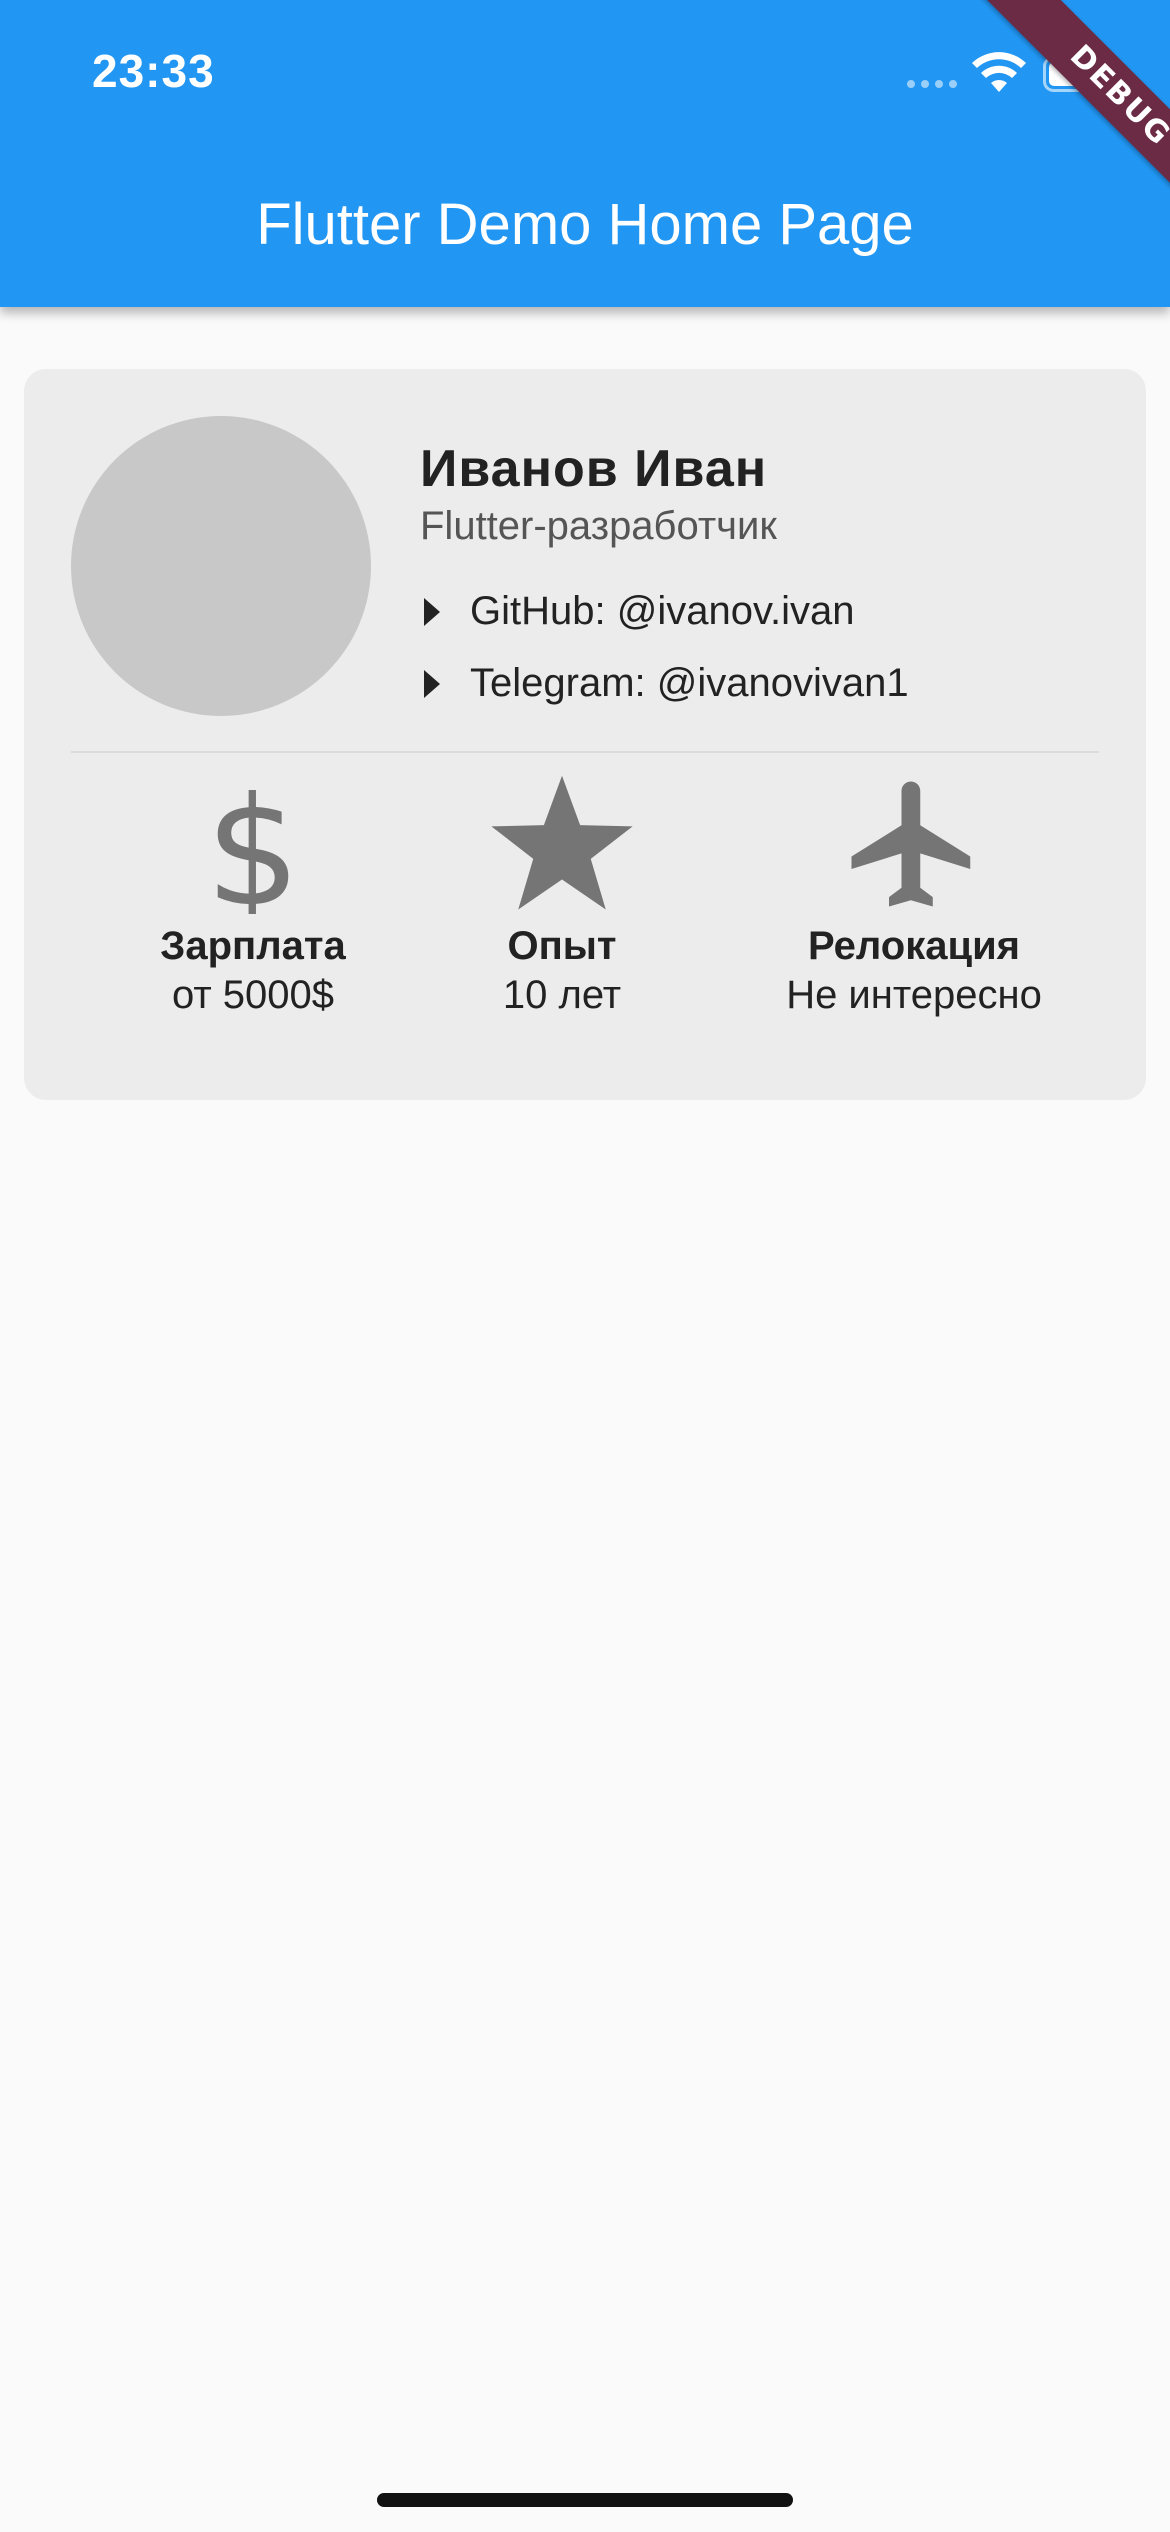  What do you see at coordinates (253, 946) in the screenshot?
I see `stat-salary-title: Зарплата` at bounding box center [253, 946].